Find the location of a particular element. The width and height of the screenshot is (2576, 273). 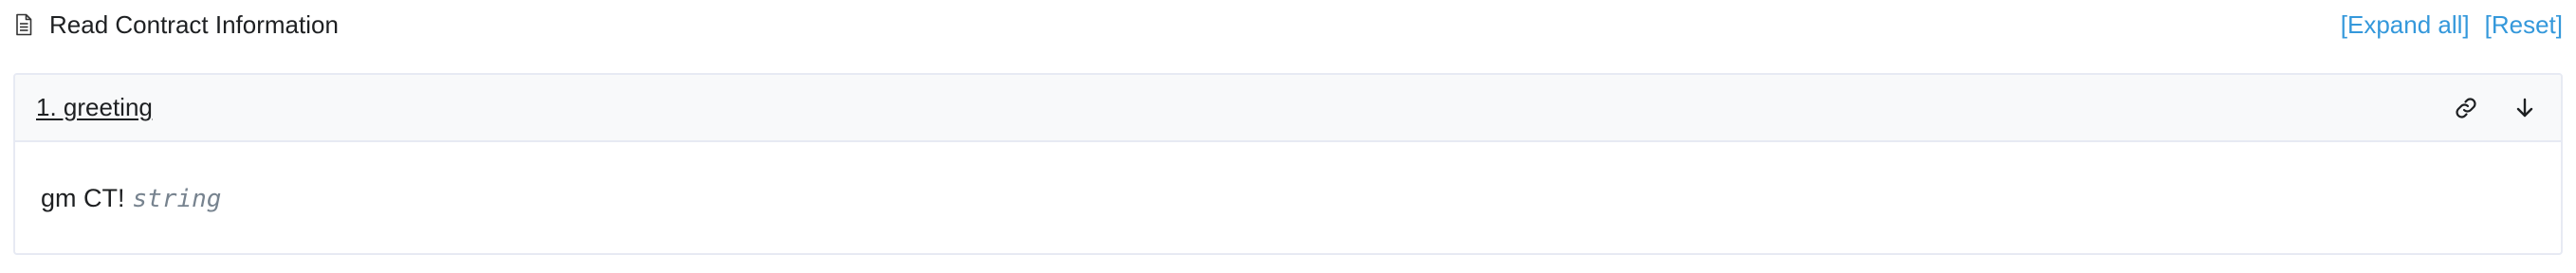

result-type: string is located at coordinates (177, 198).